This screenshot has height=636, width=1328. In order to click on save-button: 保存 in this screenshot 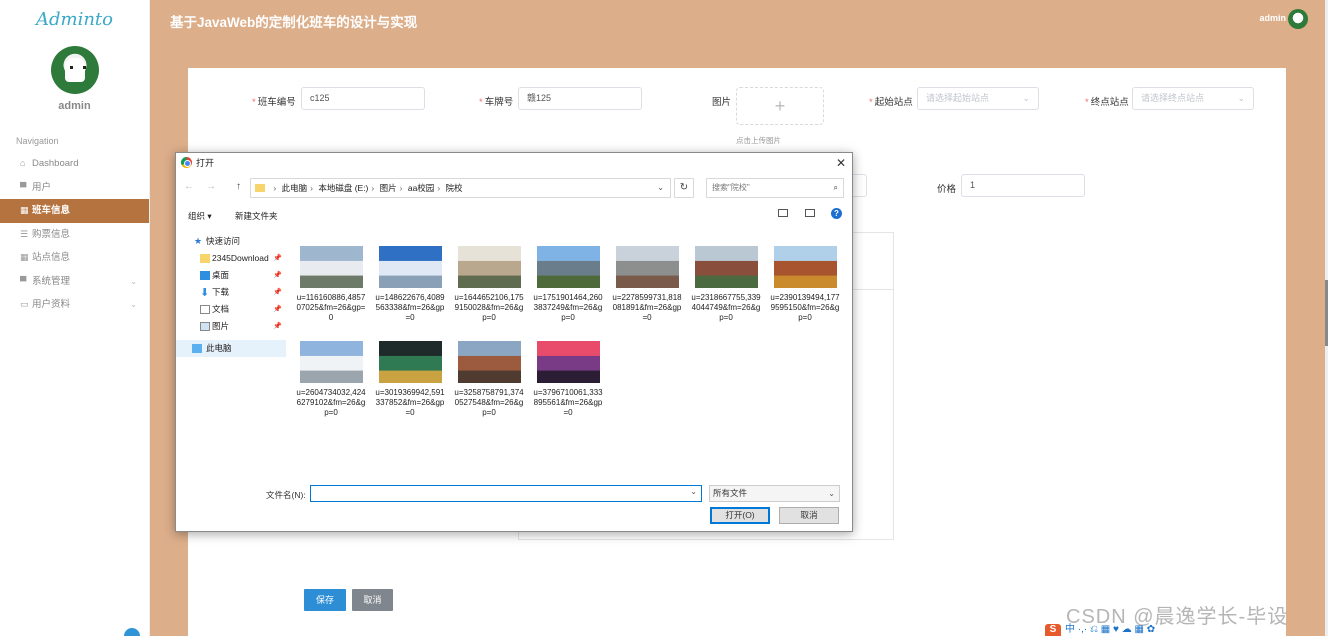, I will do `click(325, 600)`.